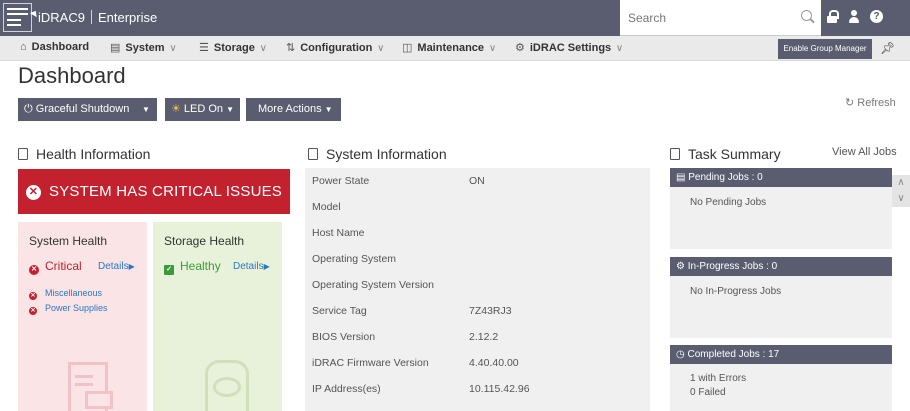 This screenshot has height=411, width=910. I want to click on idrac-settings-icon: ⚙, so click(520, 48).